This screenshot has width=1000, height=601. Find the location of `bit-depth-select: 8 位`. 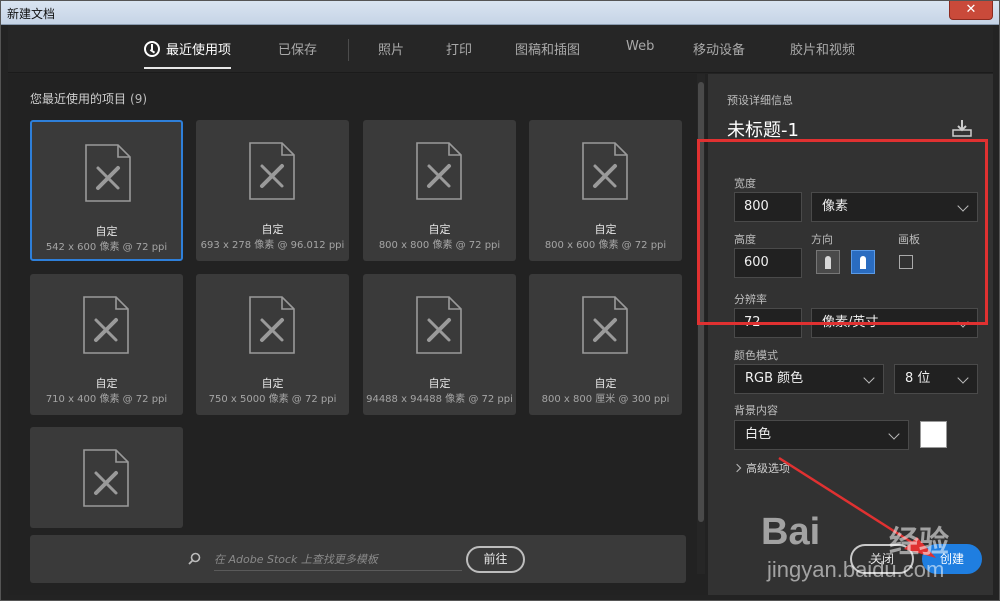

bit-depth-select: 8 位 is located at coordinates (936, 379).